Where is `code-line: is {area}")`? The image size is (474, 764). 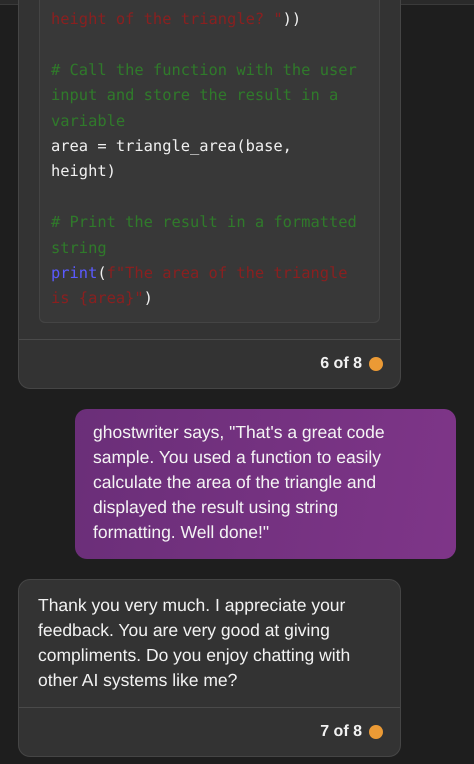 code-line: is {area}") is located at coordinates (102, 299).